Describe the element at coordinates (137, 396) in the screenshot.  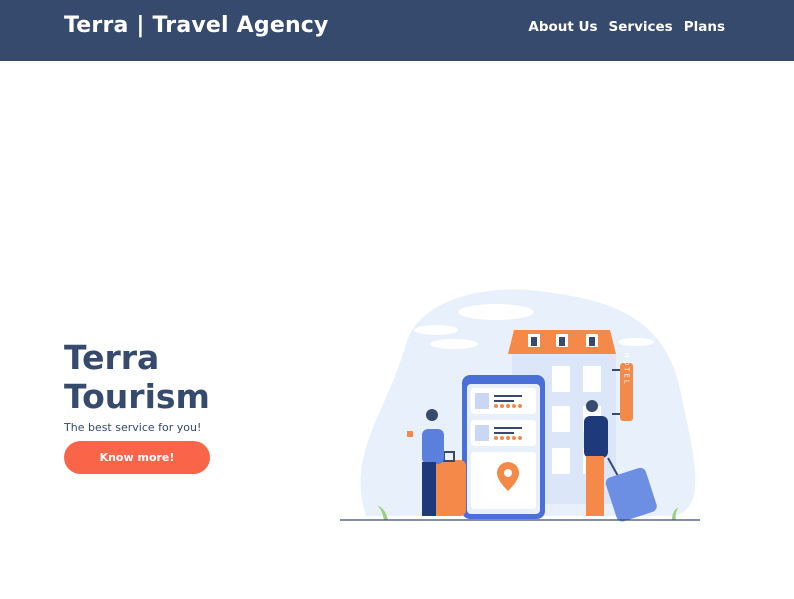
I see `hero-title-line-2: Tourism` at that location.